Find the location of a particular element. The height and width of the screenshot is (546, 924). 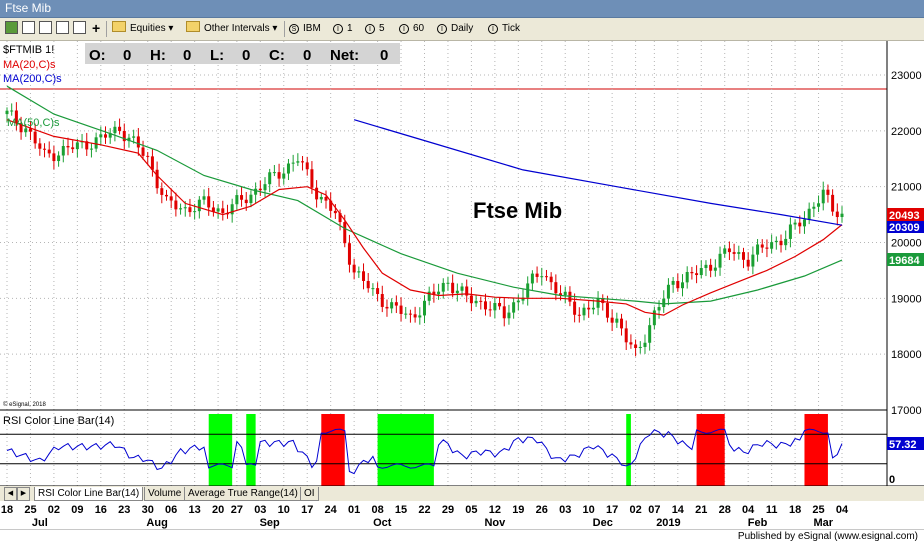

x-tick-label: 08 is located at coordinates (377, 510).